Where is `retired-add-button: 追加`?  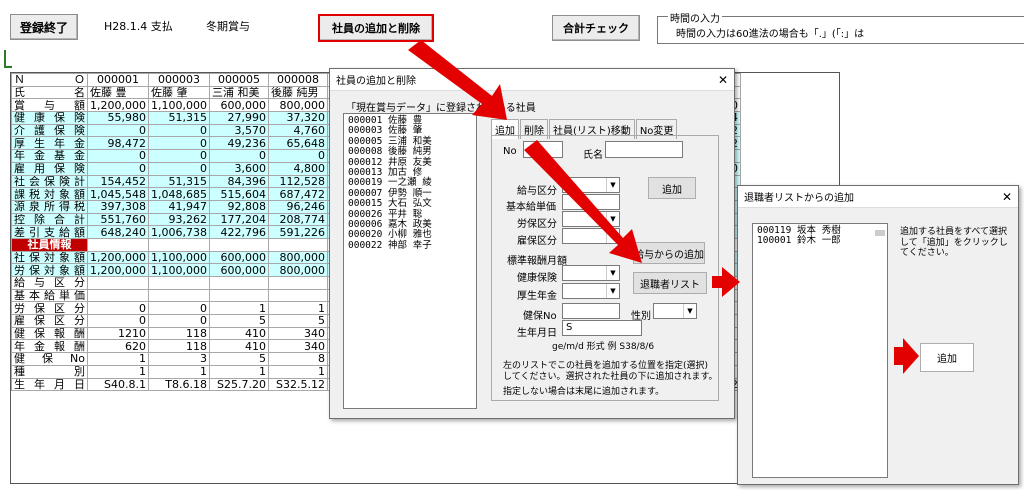 retired-add-button: 追加 is located at coordinates (947, 357).